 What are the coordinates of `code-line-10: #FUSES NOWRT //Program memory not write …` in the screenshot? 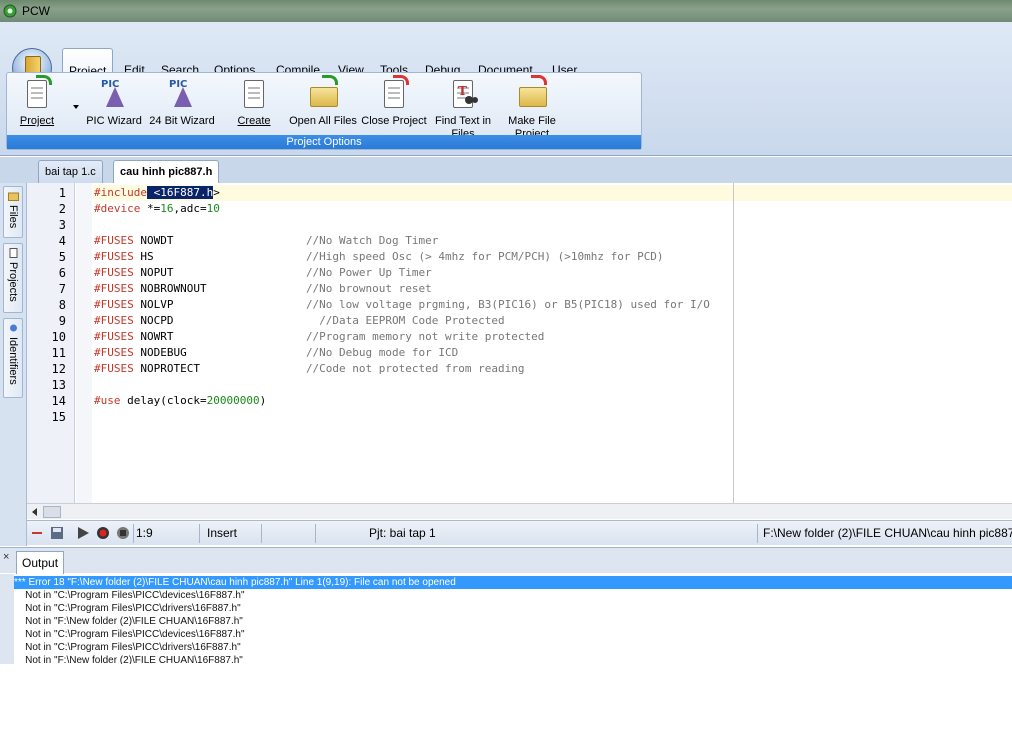 It's located at (319, 336).